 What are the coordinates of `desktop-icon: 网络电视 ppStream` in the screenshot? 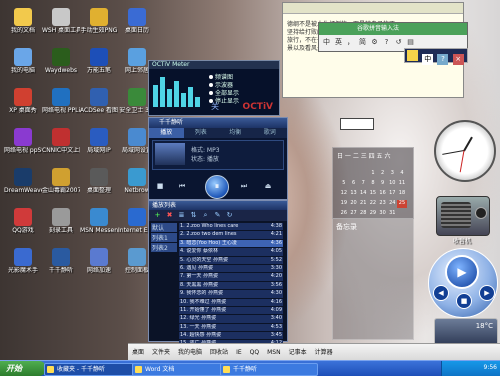 It's located at (23, 141).